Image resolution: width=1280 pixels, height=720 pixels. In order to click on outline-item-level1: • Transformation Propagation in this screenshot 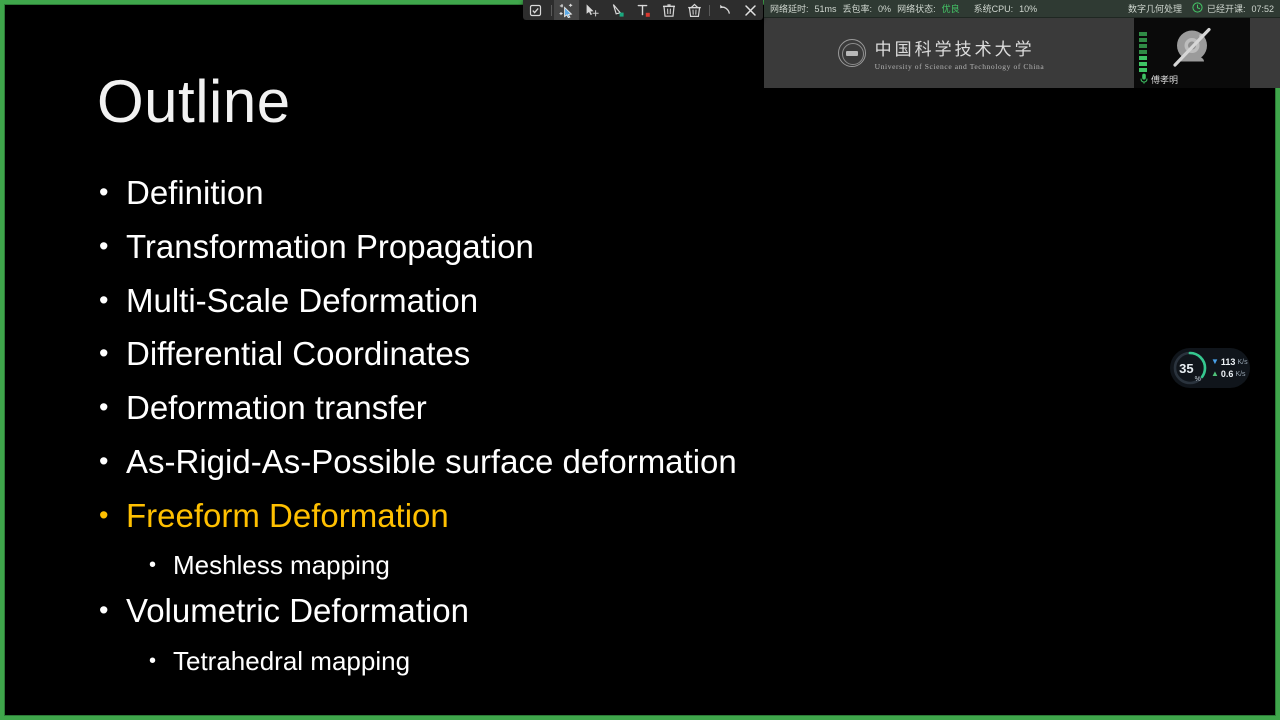, I will do `click(599, 247)`.